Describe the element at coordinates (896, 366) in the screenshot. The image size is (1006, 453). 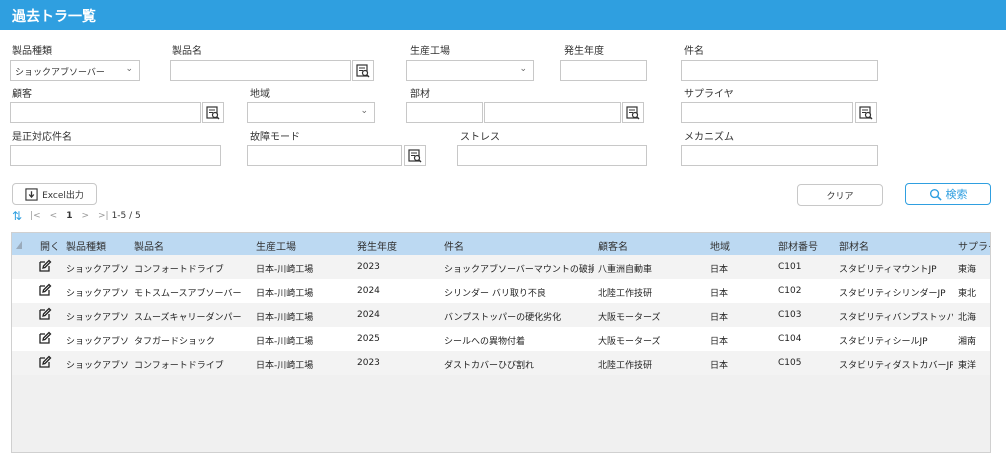
I see `cell-part-name: スタビリティダストカバーJP` at that location.